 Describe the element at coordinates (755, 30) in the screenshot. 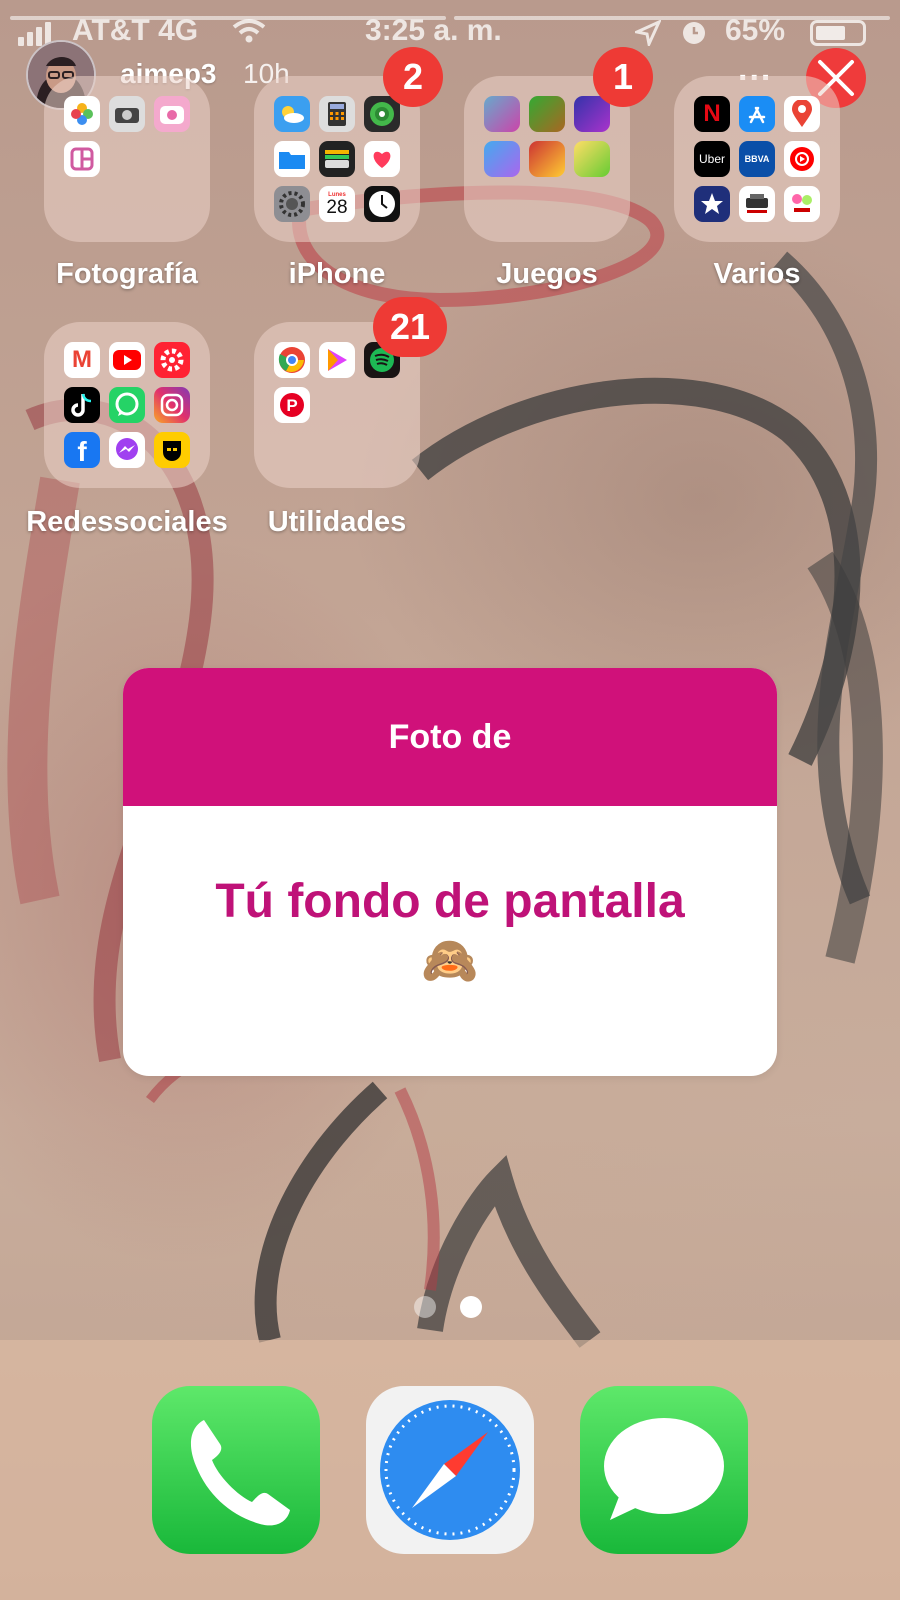

I see `battery-percent: 65%` at that location.